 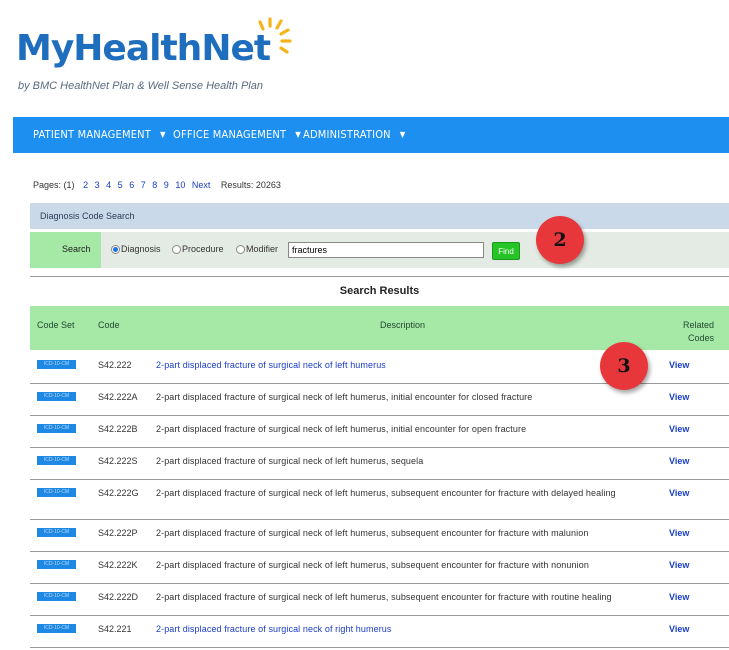 What do you see at coordinates (97, 185) in the screenshot?
I see `page-link-3: 3` at bounding box center [97, 185].